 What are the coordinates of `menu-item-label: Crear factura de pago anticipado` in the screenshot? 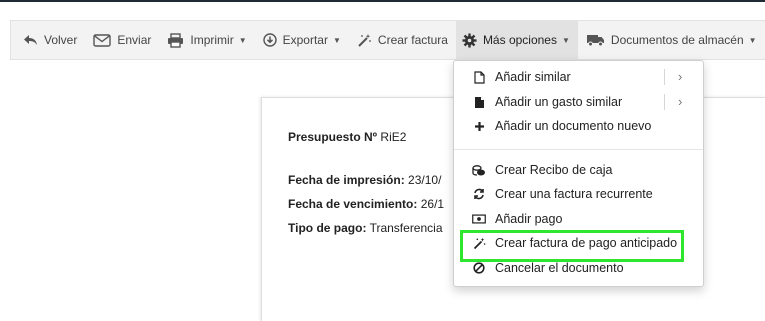 It's located at (586, 243).